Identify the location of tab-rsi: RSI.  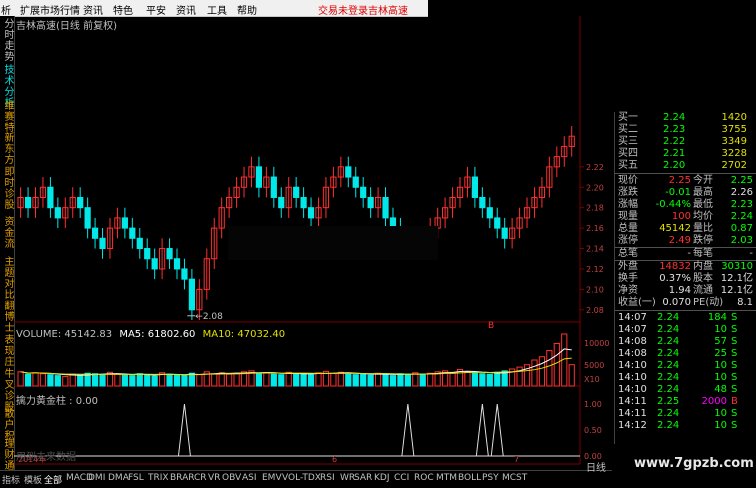
(327, 478).